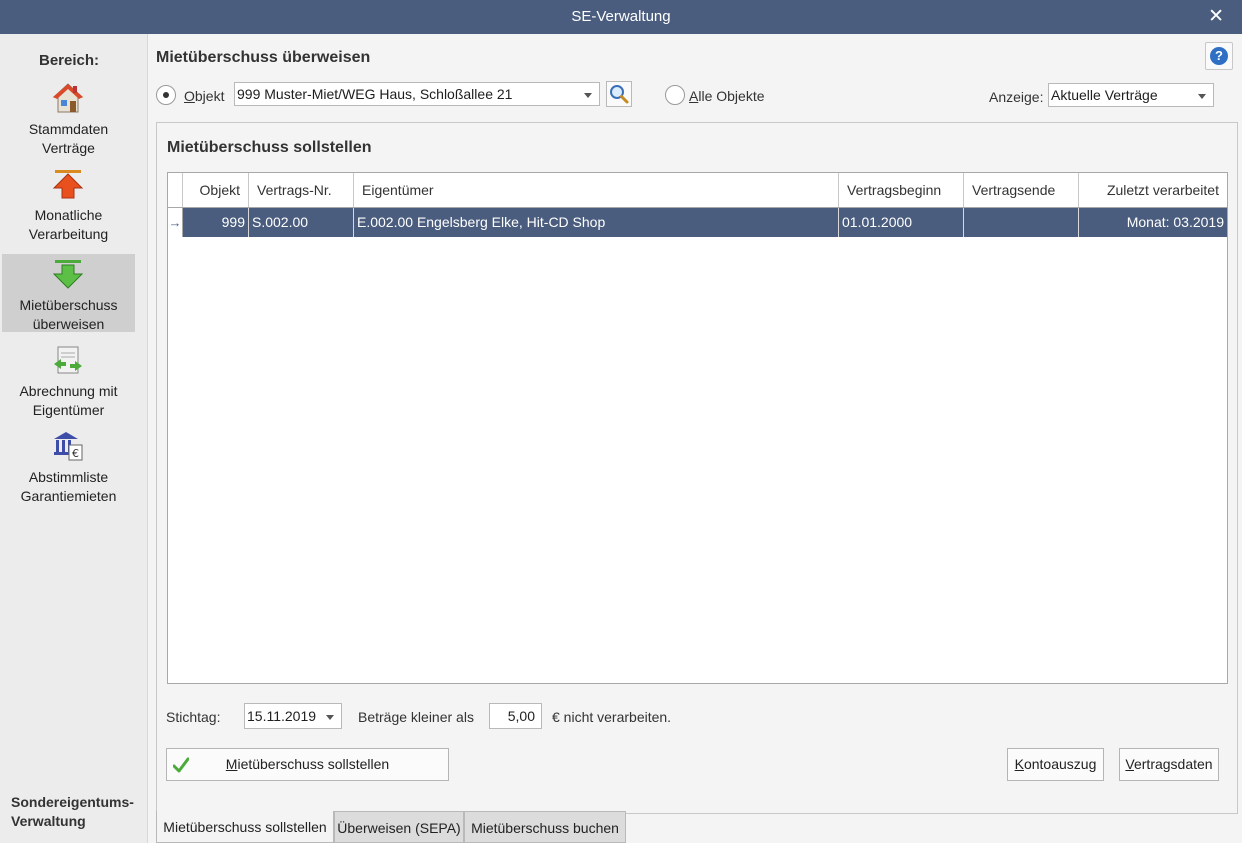 This screenshot has height=843, width=1242. Describe the element at coordinates (245, 827) in the screenshot. I see `tab-mietueberschuss-sollstellen: Mietüberschuss sollstellen` at that location.